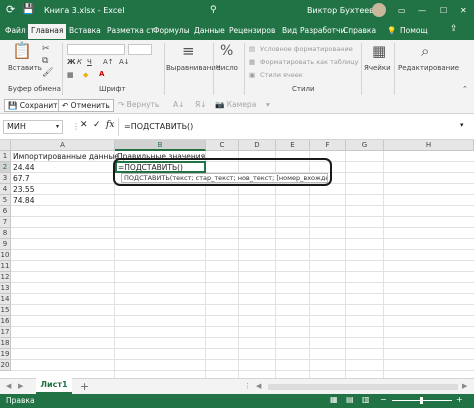  Describe the element at coordinates (110, 125) in the screenshot. I see `insert-function-icon: fx` at that location.